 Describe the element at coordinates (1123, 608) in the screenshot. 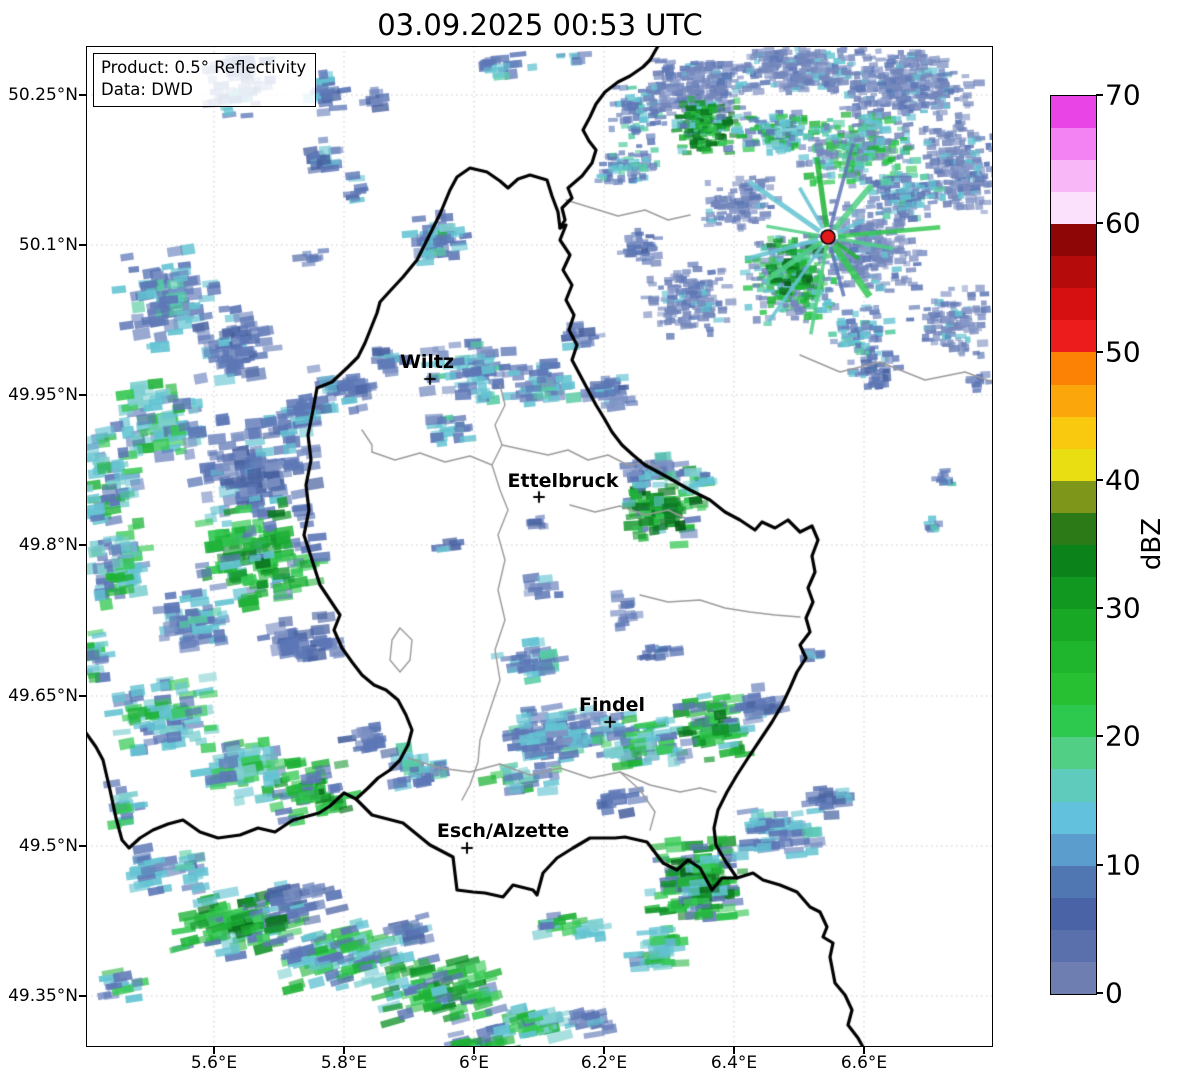

I see `colorbar-tick-label: 30` at that location.